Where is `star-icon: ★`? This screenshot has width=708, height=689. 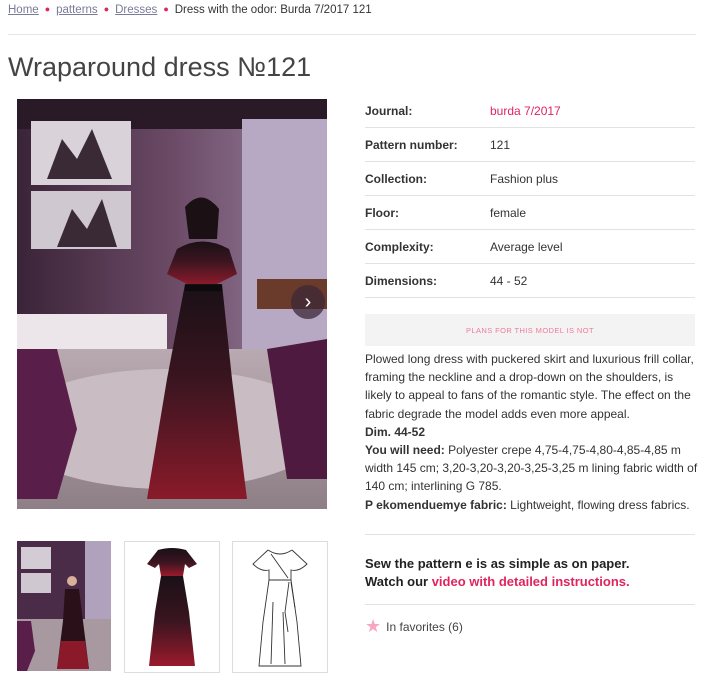 star-icon: ★ is located at coordinates (373, 626).